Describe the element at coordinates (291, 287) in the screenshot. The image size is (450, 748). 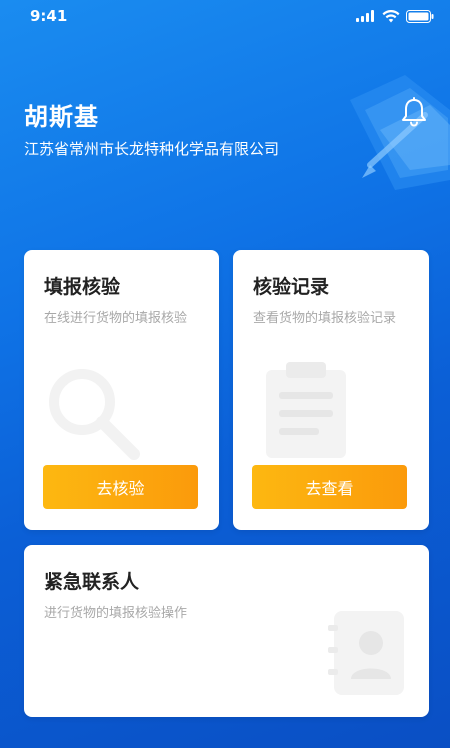
I see `records-card-title: 核验记录` at that location.